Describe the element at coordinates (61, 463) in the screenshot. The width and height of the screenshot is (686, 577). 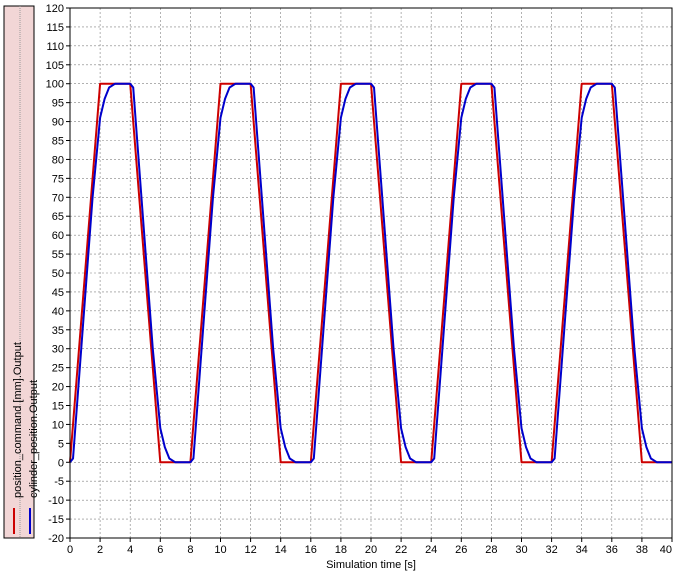
I see `y-tick-label: 0` at that location.